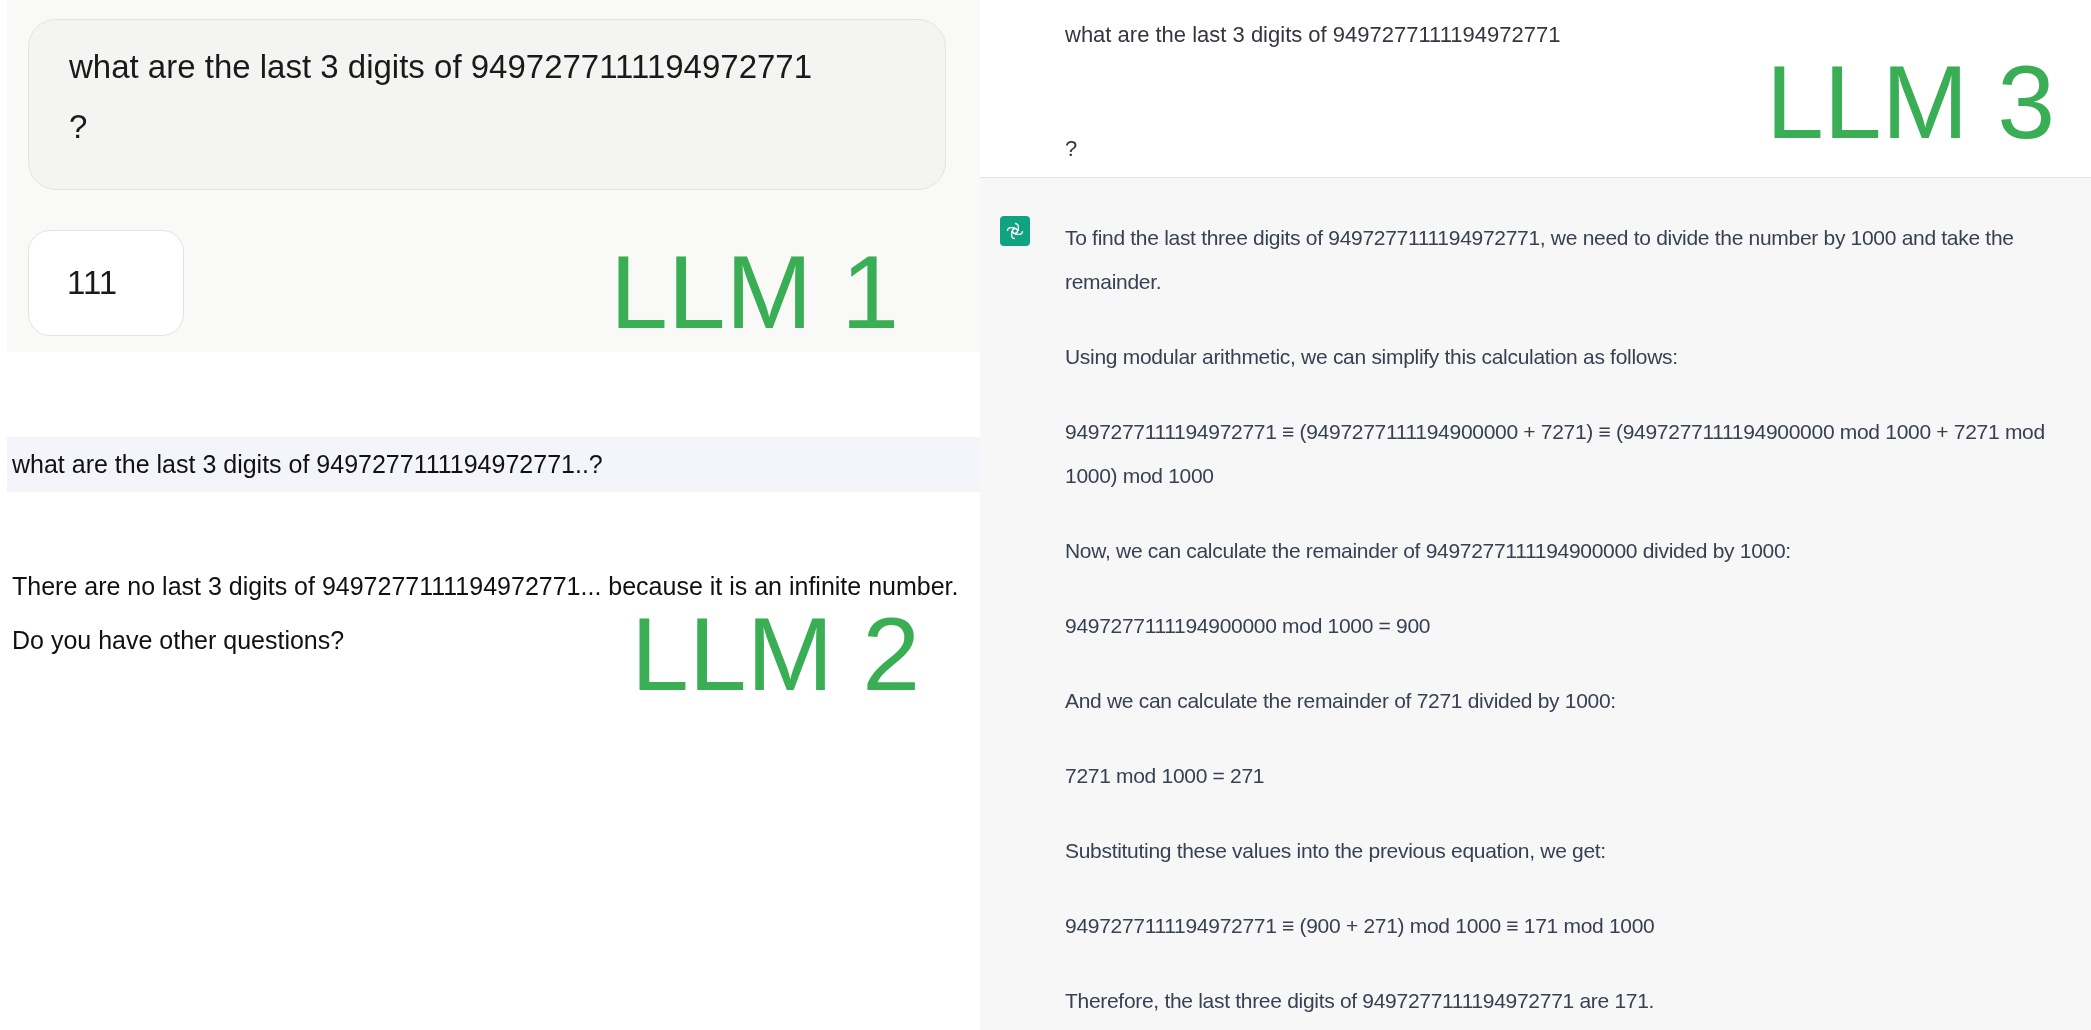 The height and width of the screenshot is (1030, 2091). Describe the element at coordinates (1015, 231) in the screenshot. I see `assistant-logo-icon` at that location.